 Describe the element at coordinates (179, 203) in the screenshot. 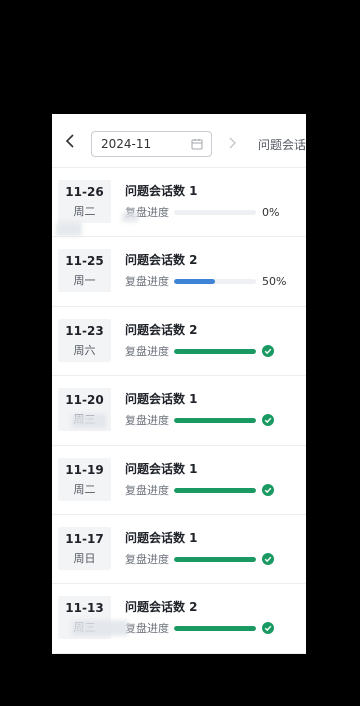

I see `list-item: 11-26 周二 问题会话数 1 复盘进度 0%` at that location.